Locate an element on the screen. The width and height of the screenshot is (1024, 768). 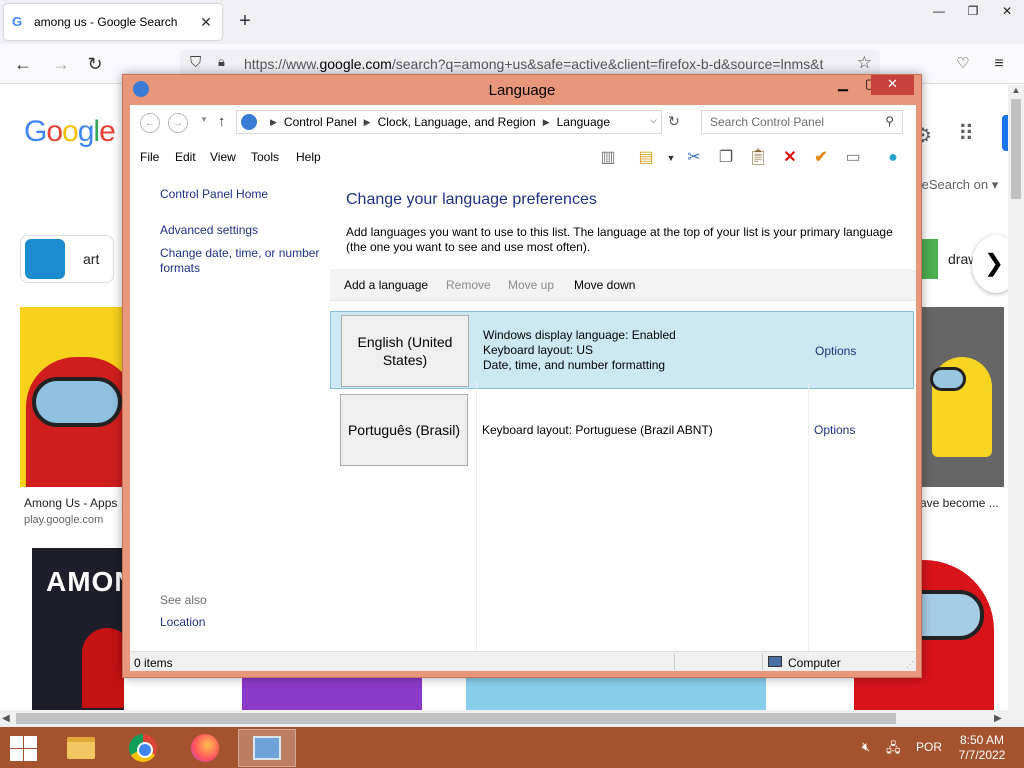
link-control-panel-home: Control Panel Home is located at coordinates (214, 194).